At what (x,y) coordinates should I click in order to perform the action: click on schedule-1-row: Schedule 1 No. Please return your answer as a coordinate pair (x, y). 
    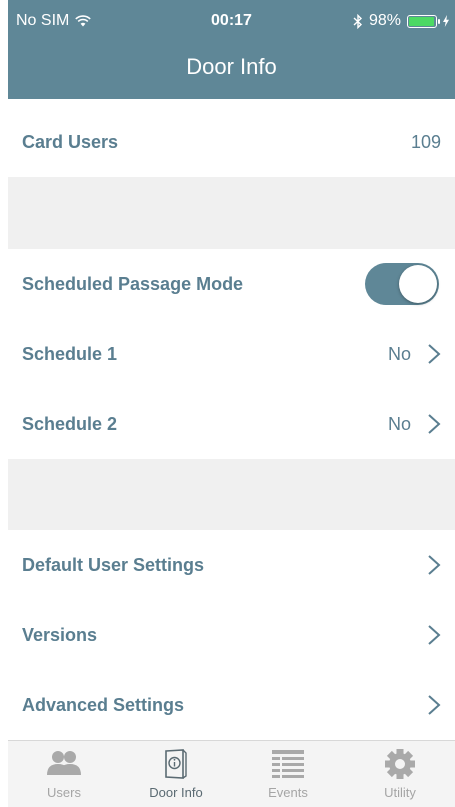
    Looking at the image, I should click on (231, 354).